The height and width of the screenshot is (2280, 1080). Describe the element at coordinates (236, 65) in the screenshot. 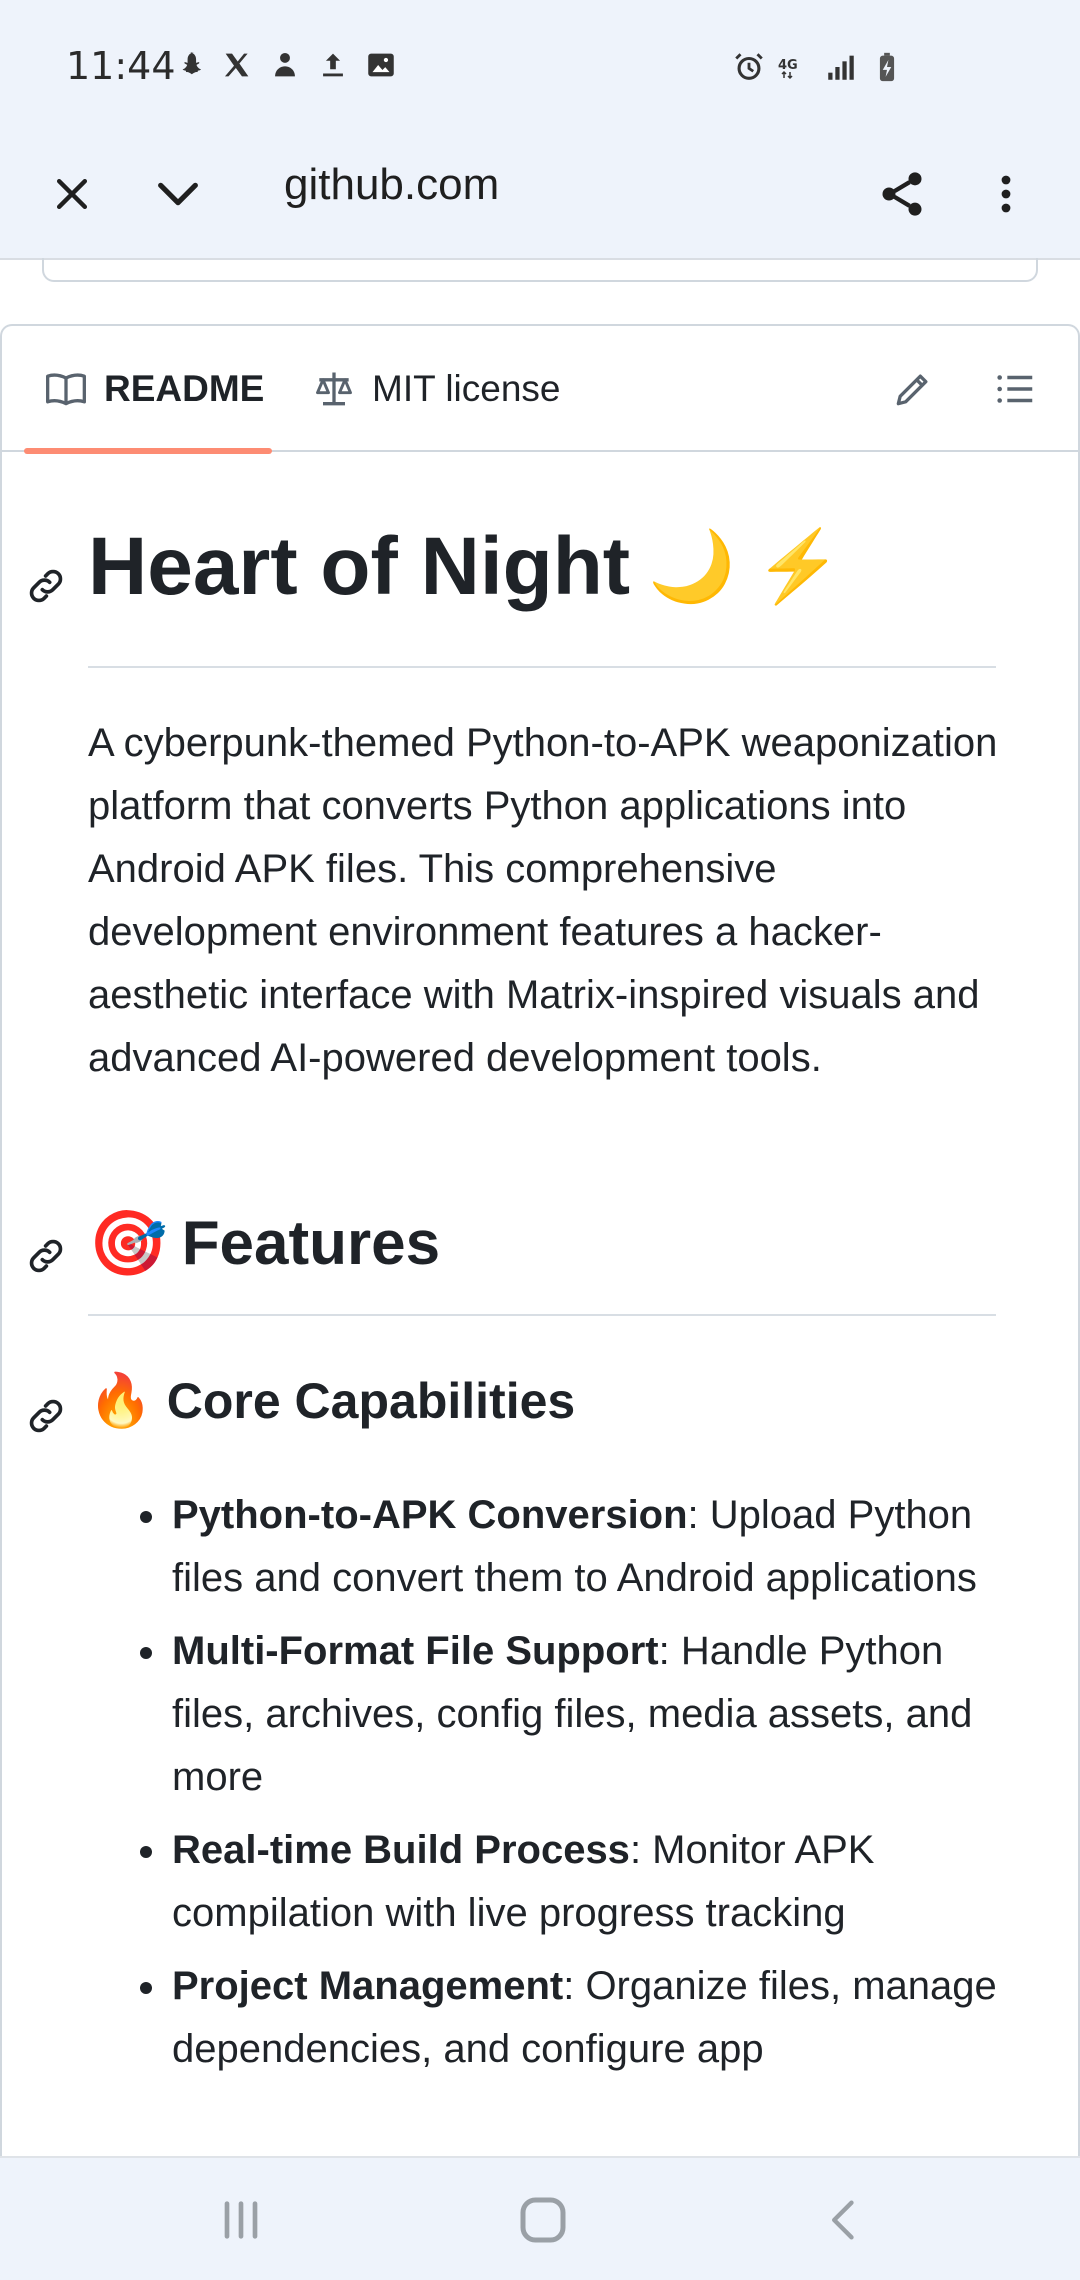

I see `x-icon` at that location.